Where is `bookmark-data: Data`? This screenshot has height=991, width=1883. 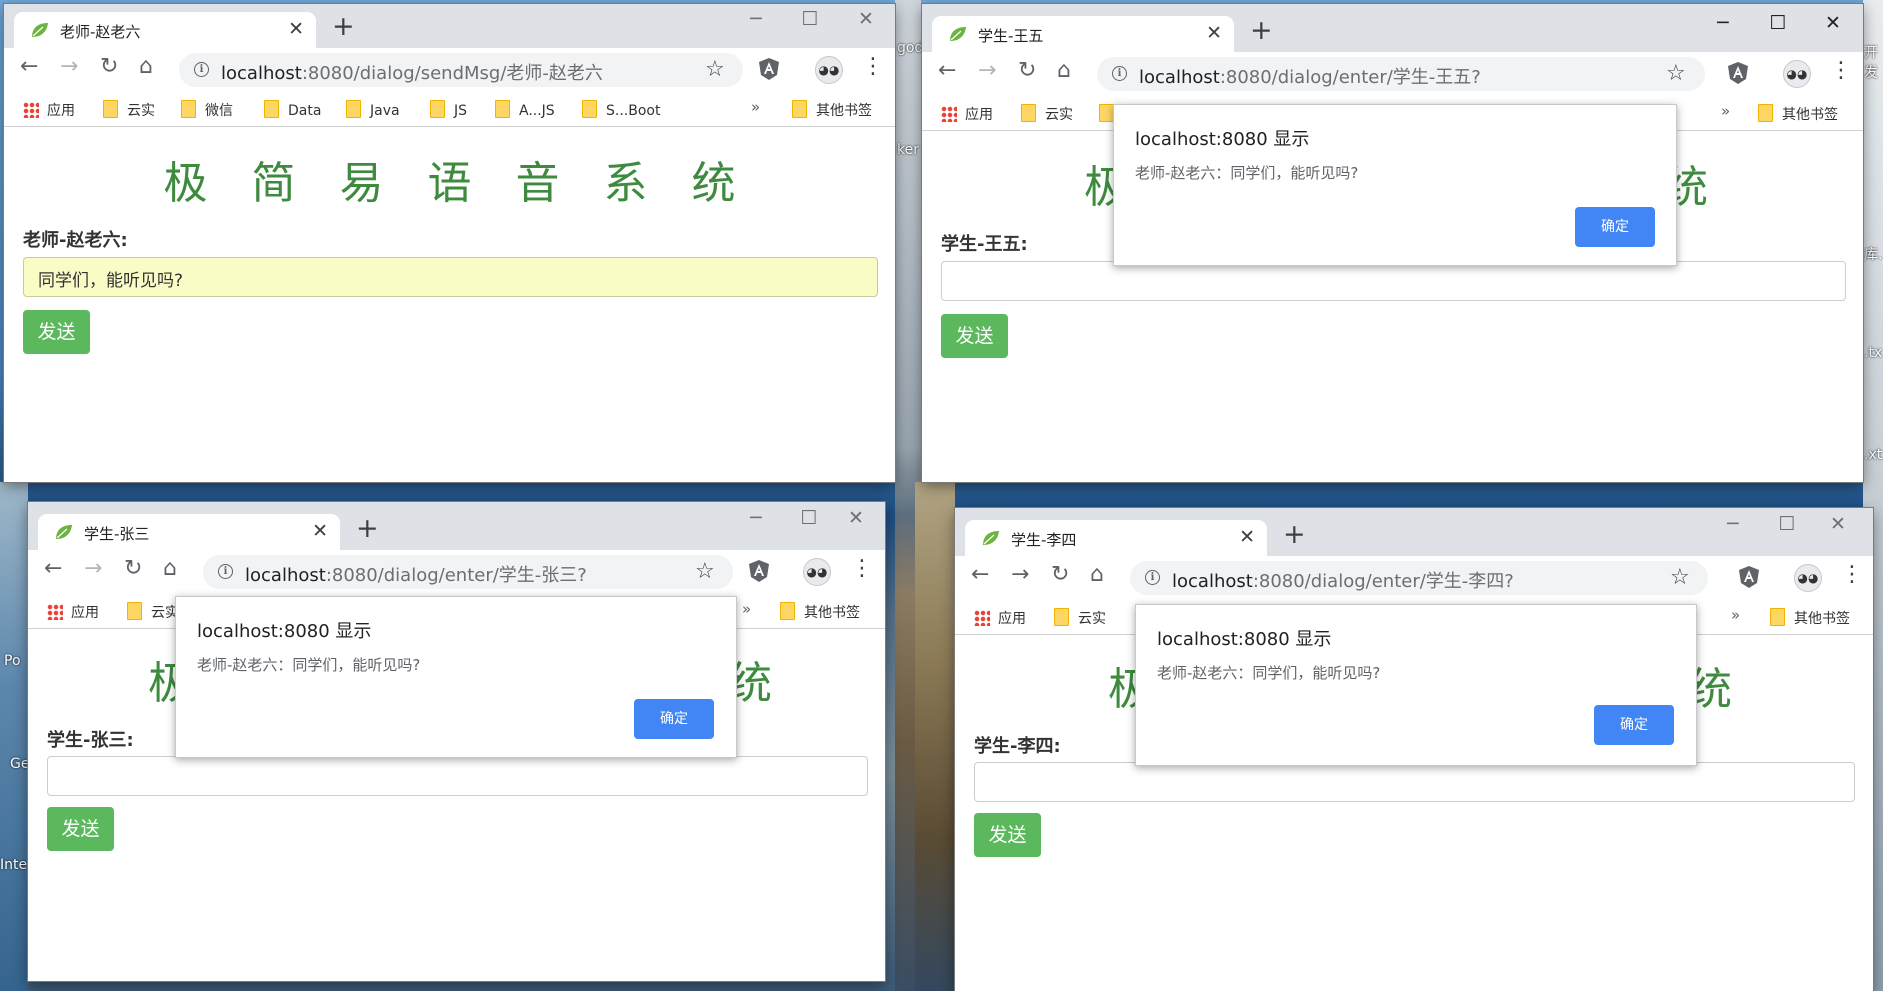 bookmark-data: Data is located at coordinates (292, 109).